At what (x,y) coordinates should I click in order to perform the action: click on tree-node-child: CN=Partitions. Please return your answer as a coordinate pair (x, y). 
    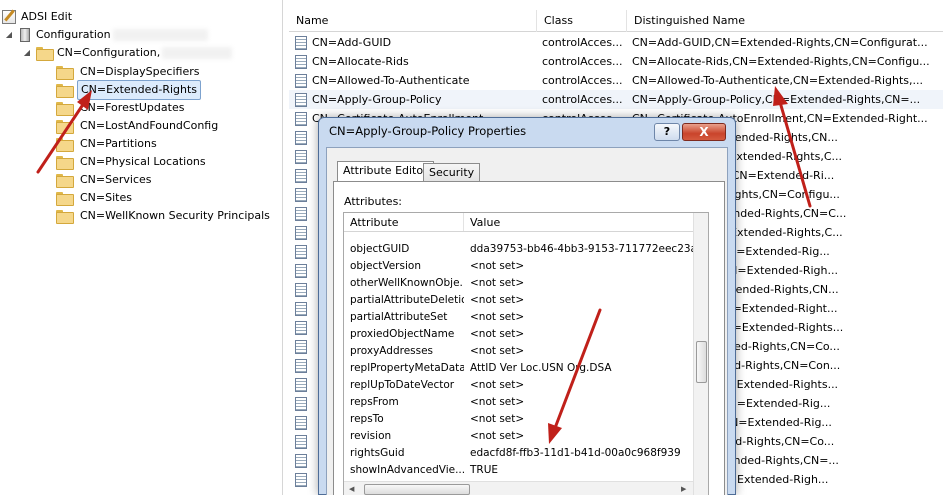
    Looking at the image, I should click on (108, 144).